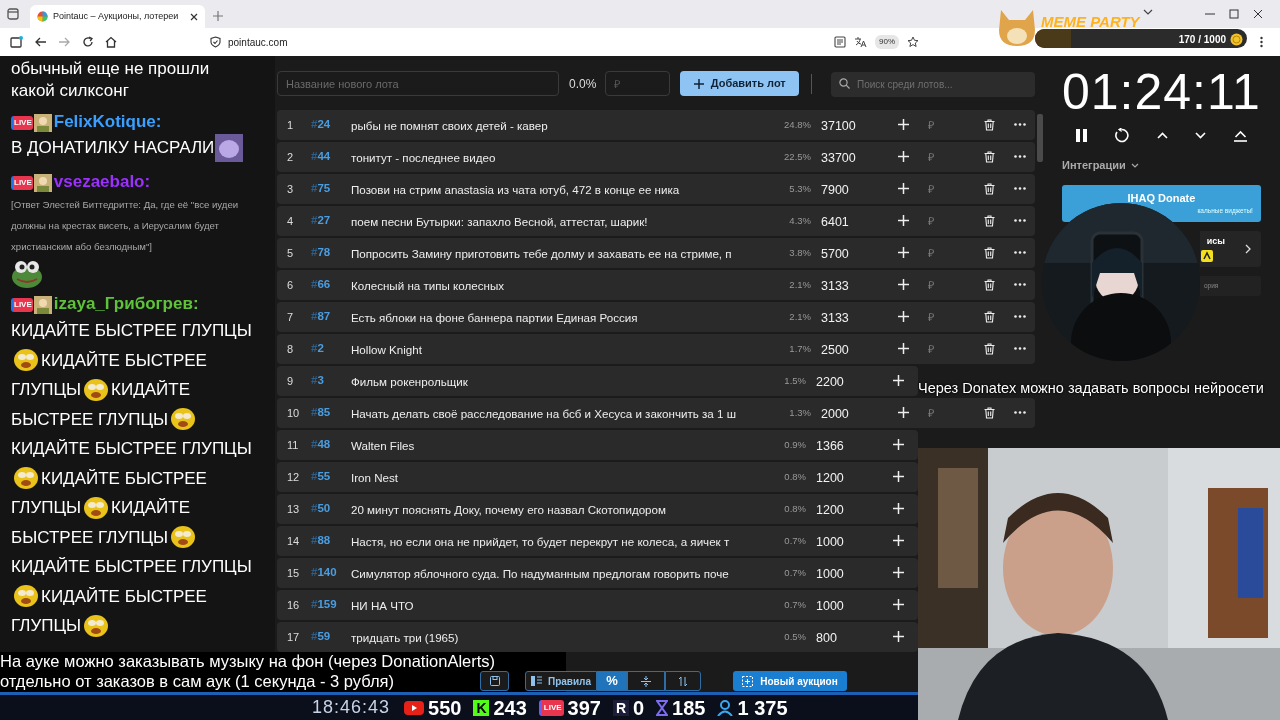 This screenshot has width=1280, height=720. Describe the element at coordinates (597, 637) in the screenshot. I see `lot-row: 17 #59 тридцать три (1965) 0.5% 800` at that location.